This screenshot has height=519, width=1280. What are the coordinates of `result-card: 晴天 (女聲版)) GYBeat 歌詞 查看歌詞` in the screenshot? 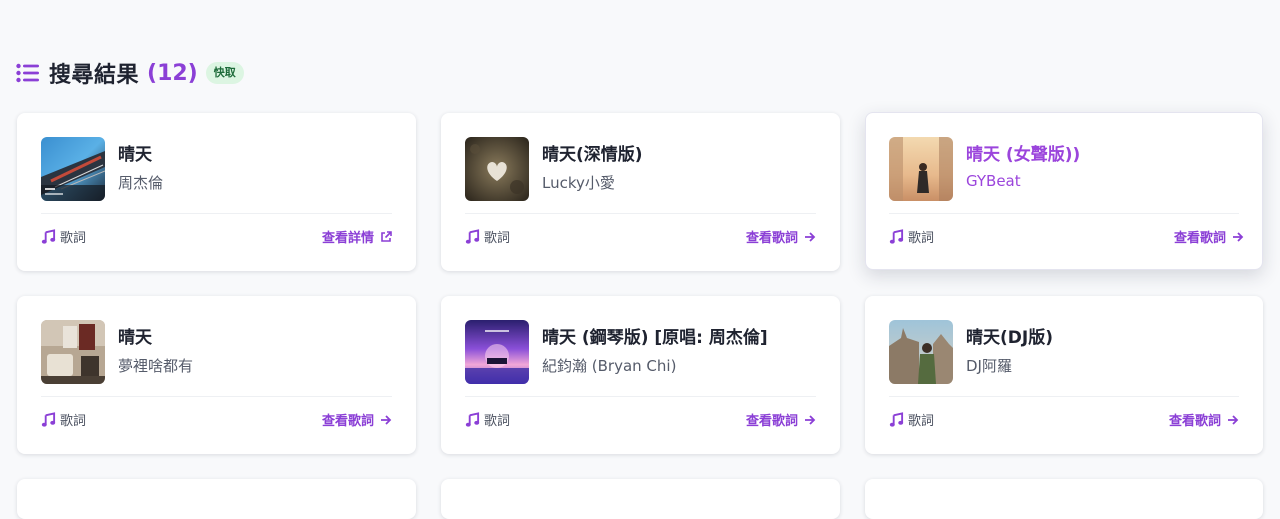 It's located at (1064, 191).